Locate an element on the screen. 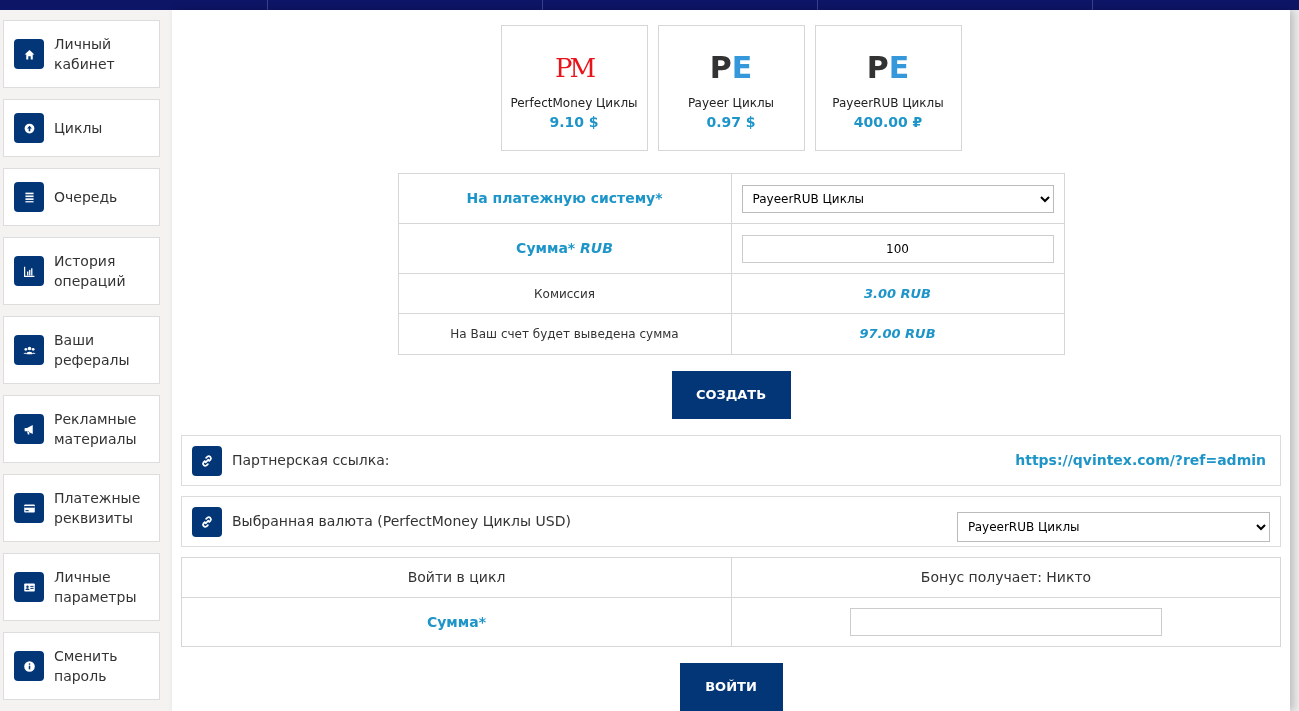 Image resolution: width=1299 pixels, height=711 pixels. amount-input is located at coordinates (1006, 622).